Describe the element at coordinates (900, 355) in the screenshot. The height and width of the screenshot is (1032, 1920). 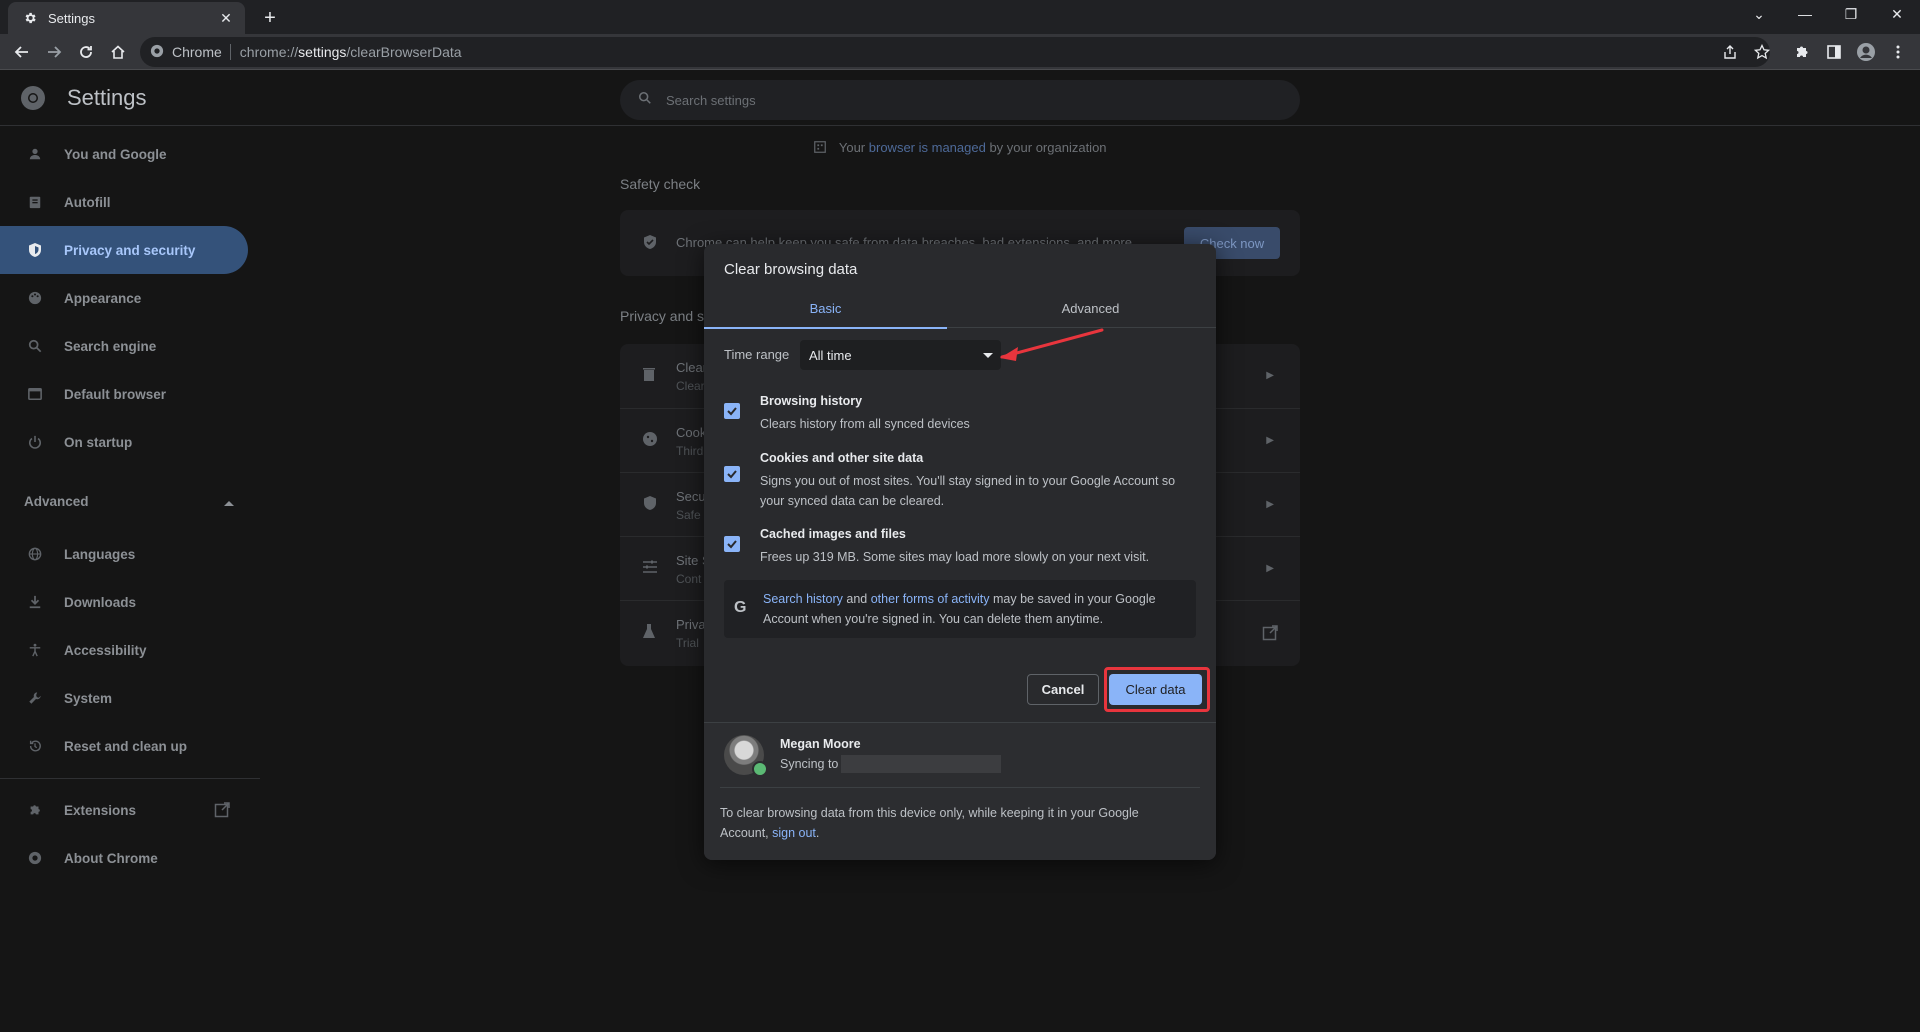
I see `time-range-select: All time` at that location.